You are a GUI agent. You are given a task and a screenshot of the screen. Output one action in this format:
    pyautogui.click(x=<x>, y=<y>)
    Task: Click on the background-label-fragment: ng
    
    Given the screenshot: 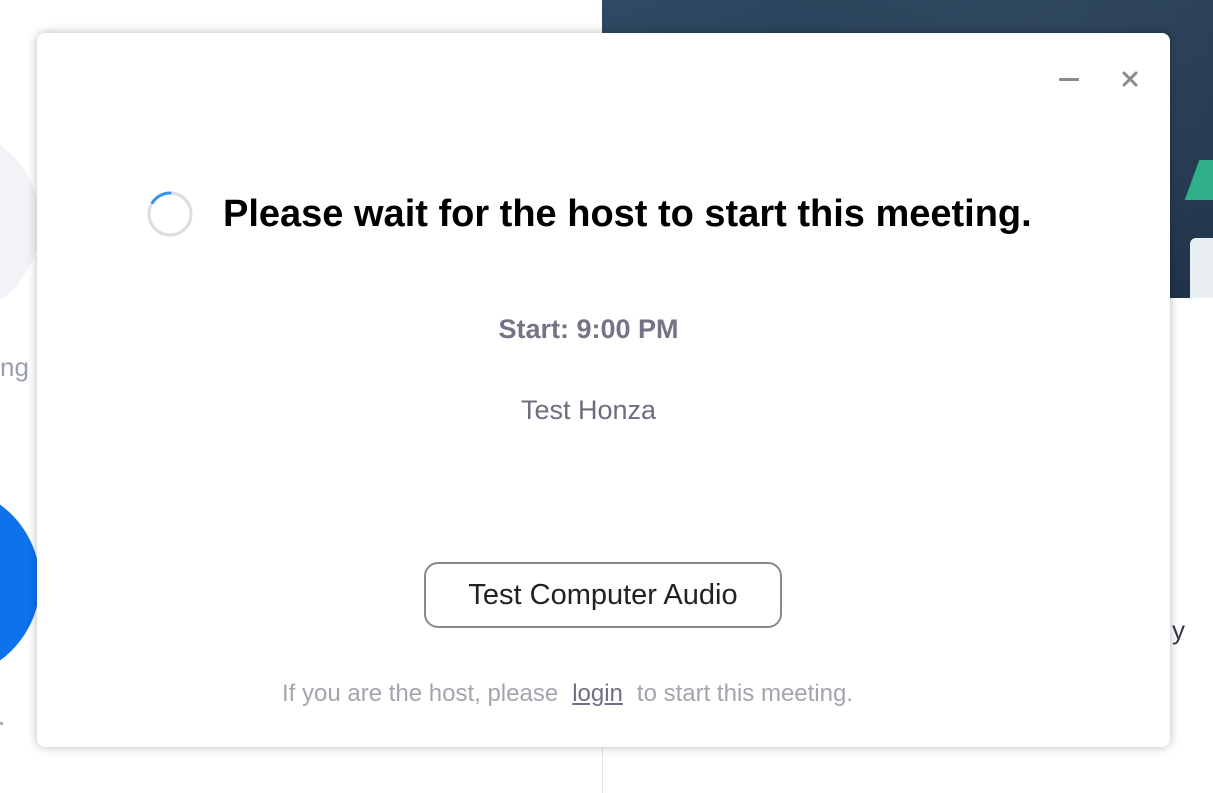 What is the action you would take?
    pyautogui.click(x=14, y=367)
    